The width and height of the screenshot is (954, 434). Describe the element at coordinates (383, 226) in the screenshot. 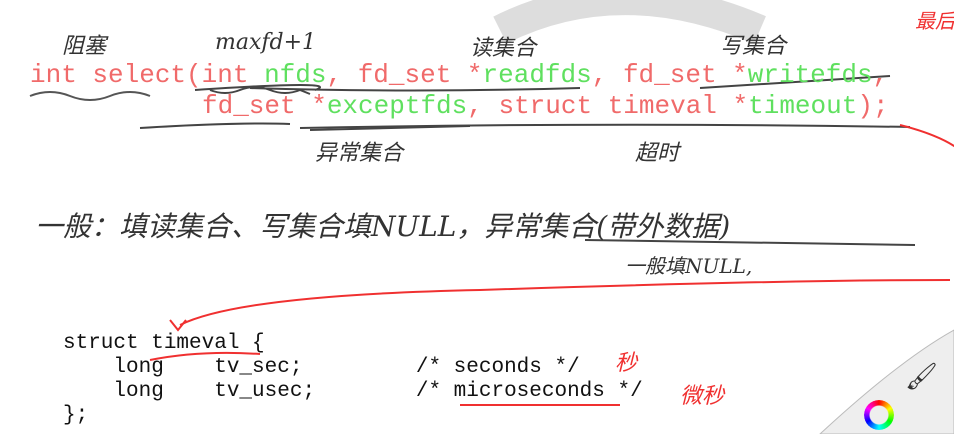

I see `note-general: 一般：填读集合、写集合填NULL，异常集合(带外数据)` at that location.